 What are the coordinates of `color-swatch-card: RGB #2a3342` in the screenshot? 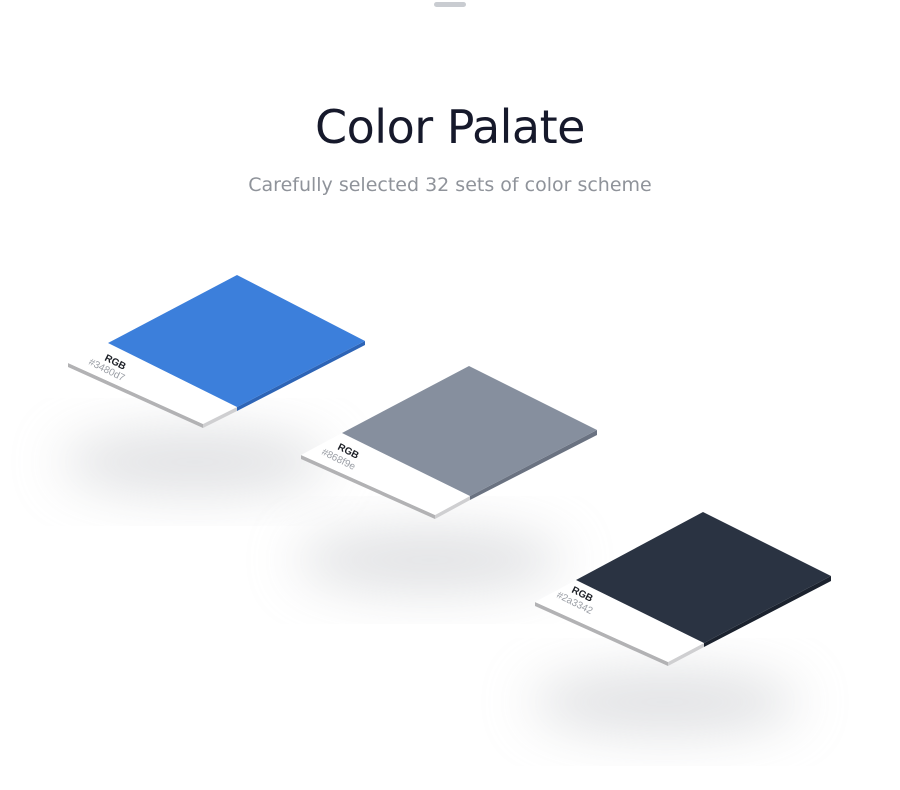 It's located at (683, 589).